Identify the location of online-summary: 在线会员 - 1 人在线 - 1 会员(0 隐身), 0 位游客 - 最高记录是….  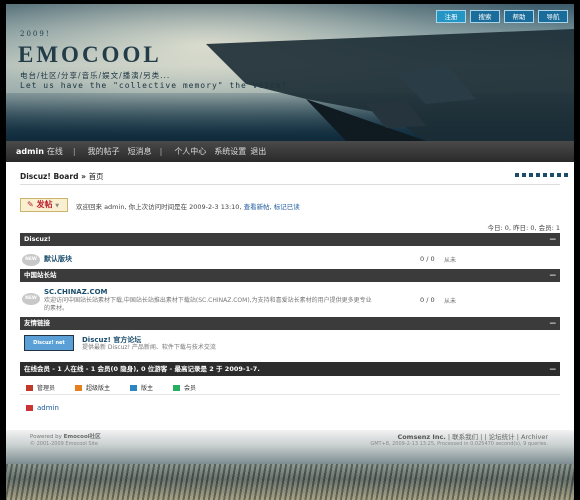
(142, 369).